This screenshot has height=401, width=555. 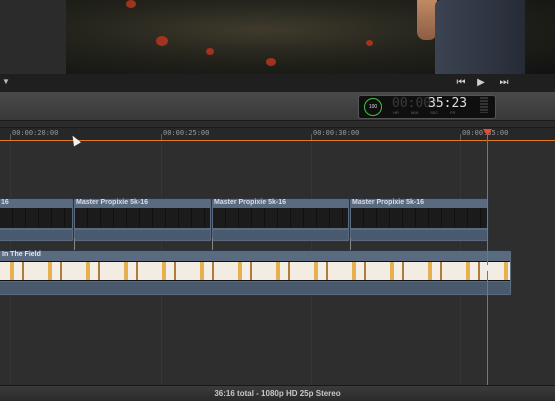 I want to click on skip-forward-icon: ⏭, so click(x=504, y=83).